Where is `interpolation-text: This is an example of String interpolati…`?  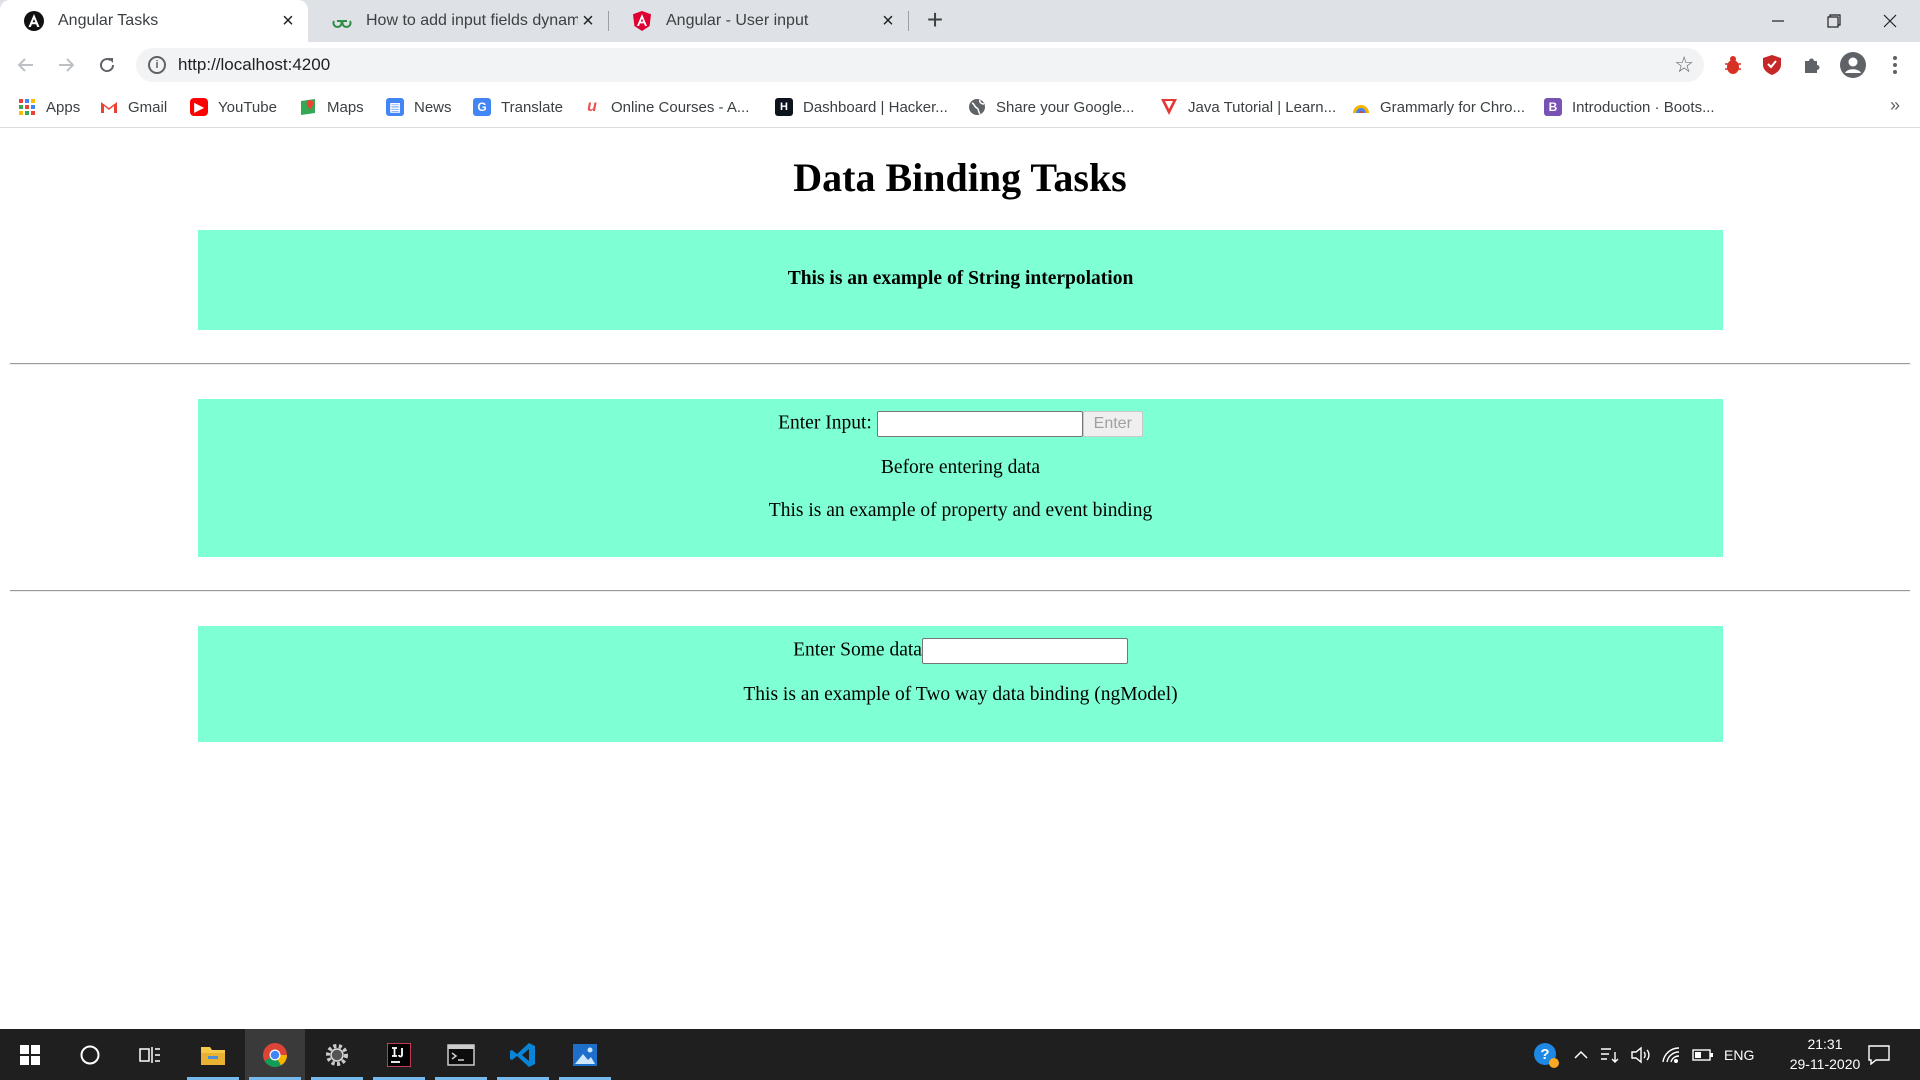 interpolation-text: This is an example of String interpolati… is located at coordinates (960, 278).